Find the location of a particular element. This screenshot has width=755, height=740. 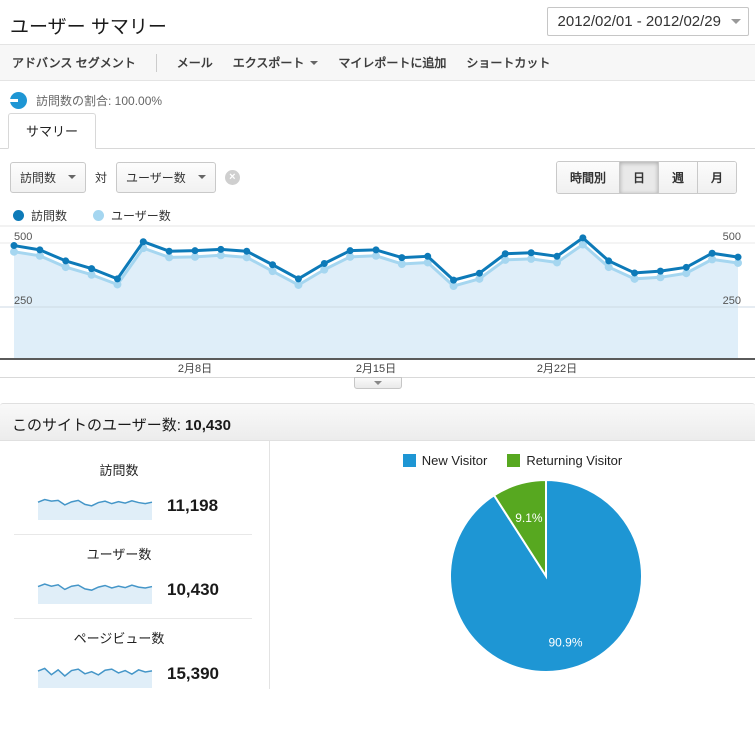

toolbar-email-label: メール is located at coordinates (194, 63).